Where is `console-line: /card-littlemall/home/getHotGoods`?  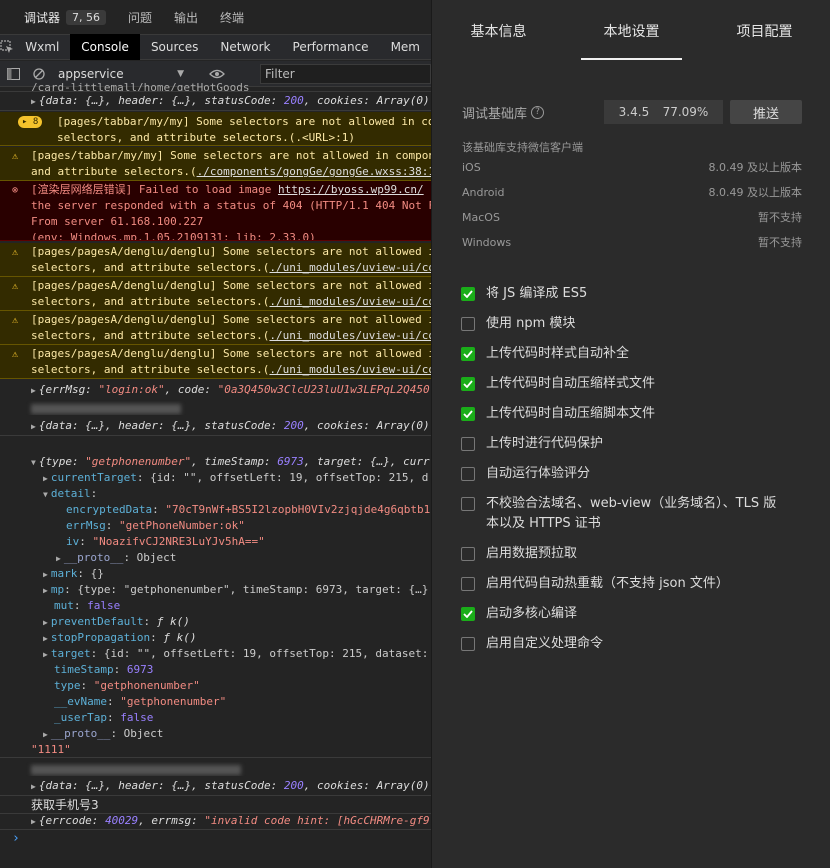
console-line: /card-littlemall/home/getHotGoods is located at coordinates (215, 86).